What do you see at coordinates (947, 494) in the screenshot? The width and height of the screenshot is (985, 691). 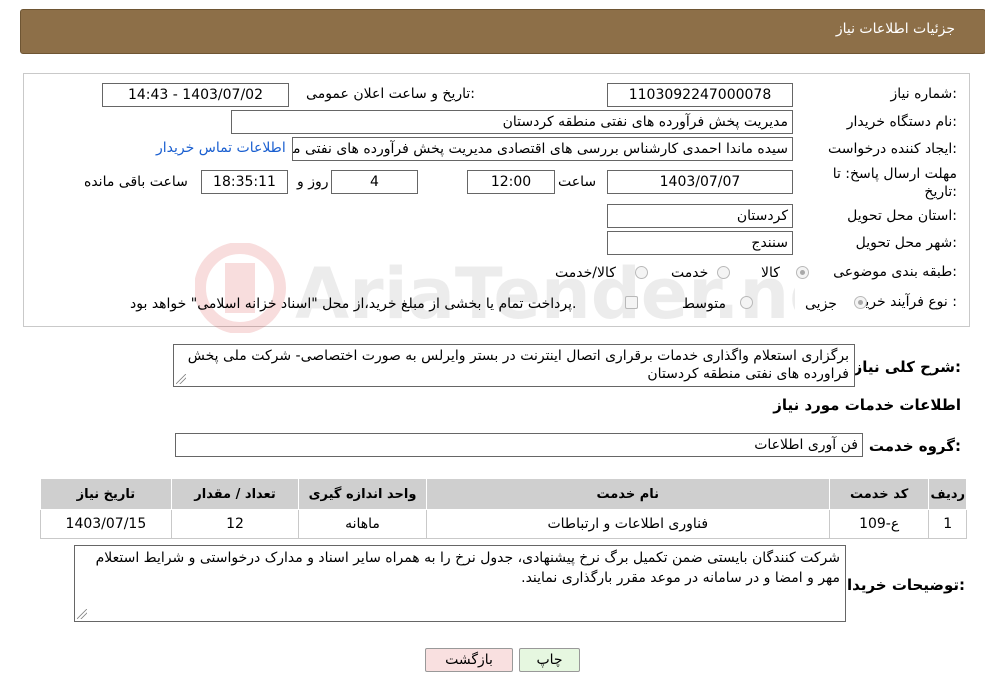 I see `col-row: ردیف` at bounding box center [947, 494].